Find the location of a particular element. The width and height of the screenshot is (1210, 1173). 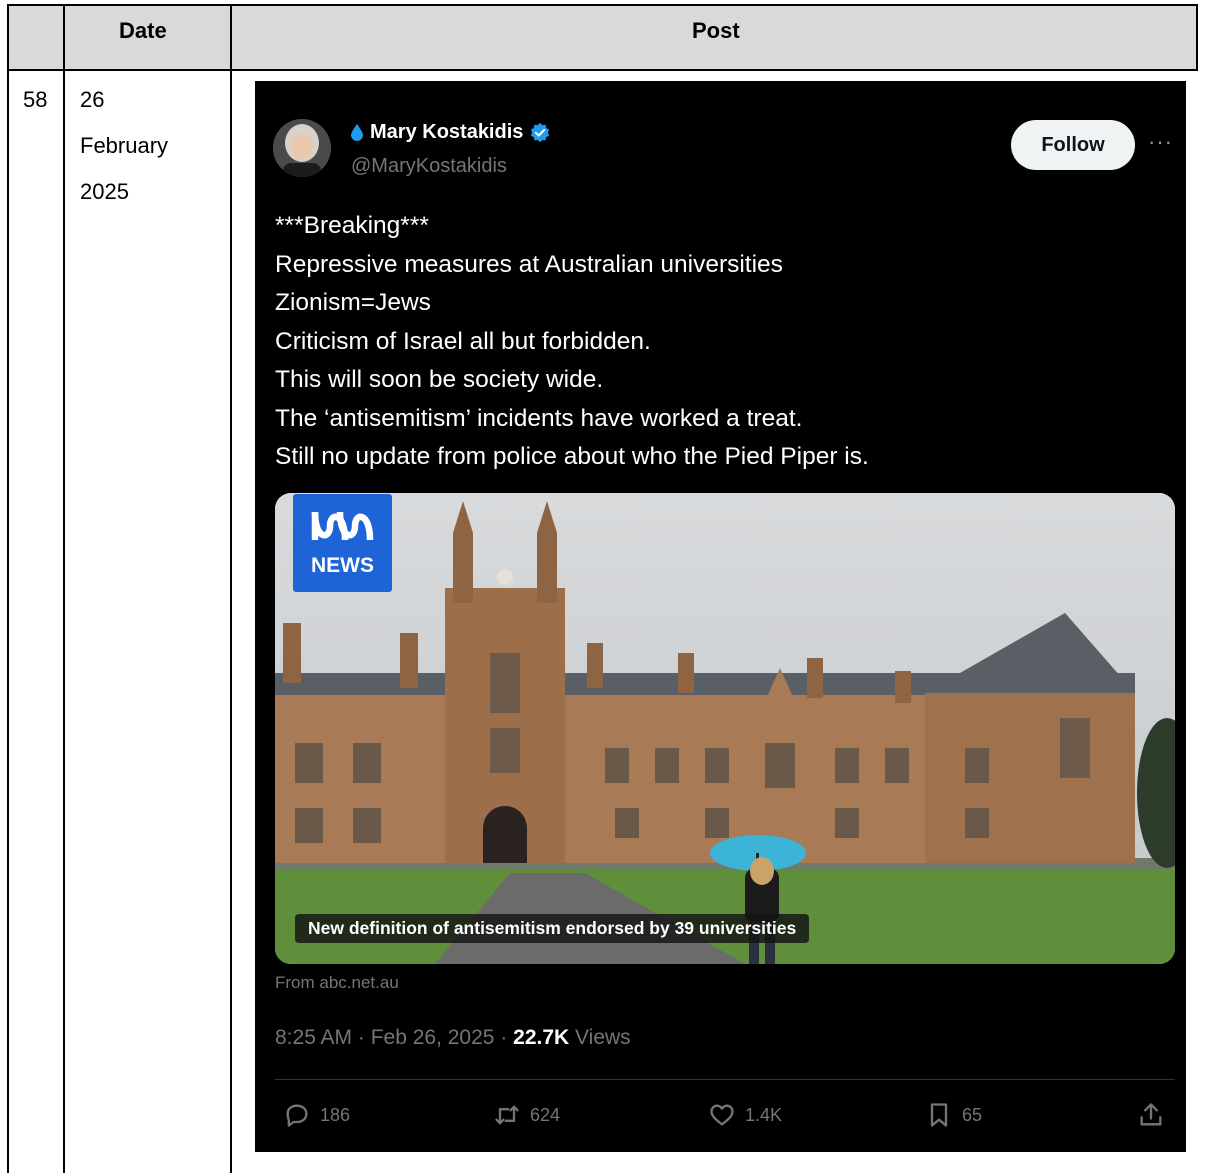

table-header-row is located at coordinates (602, 37).